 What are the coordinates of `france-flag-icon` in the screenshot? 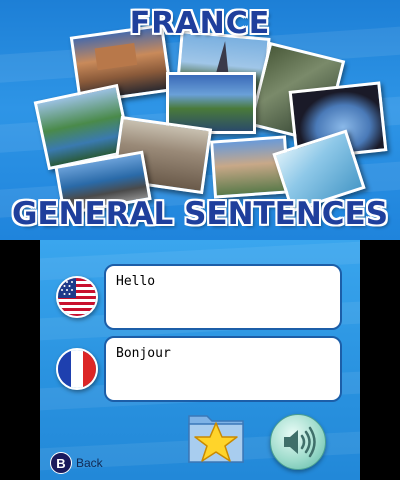 It's located at (77, 369).